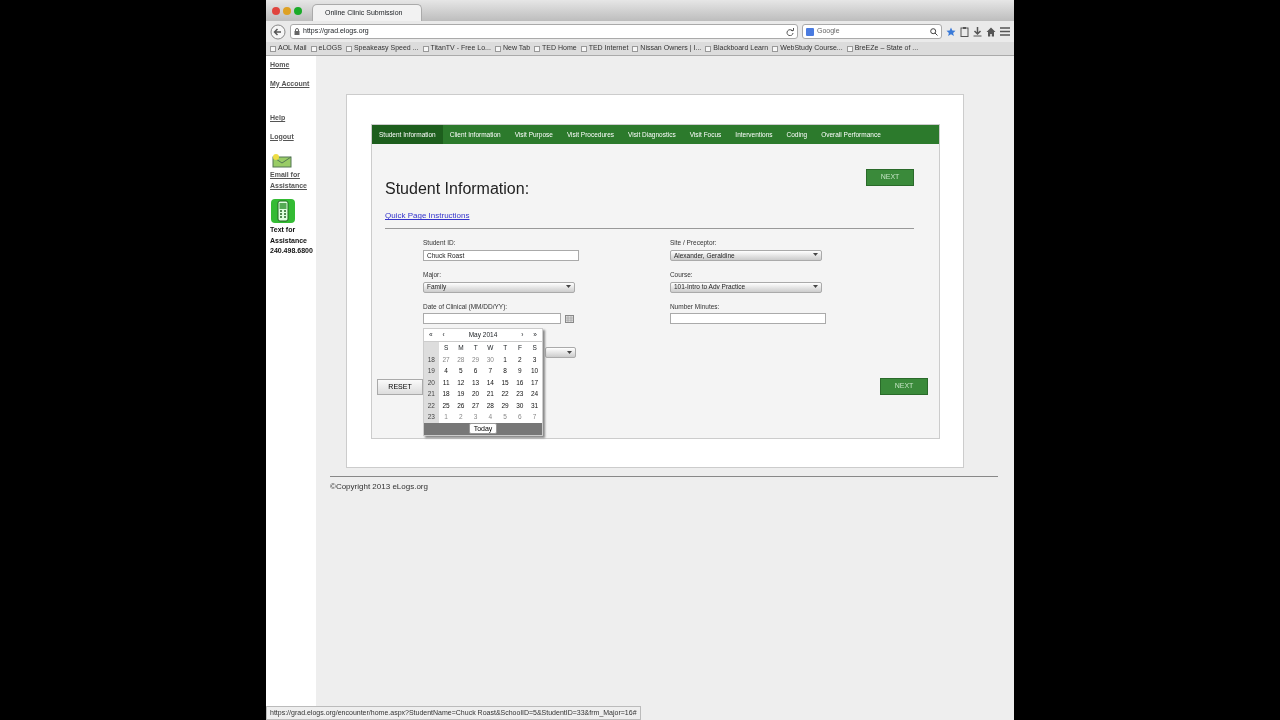 This screenshot has width=1280, height=720. What do you see at coordinates (457, 189) in the screenshot?
I see `page-heading: Student Information:` at bounding box center [457, 189].